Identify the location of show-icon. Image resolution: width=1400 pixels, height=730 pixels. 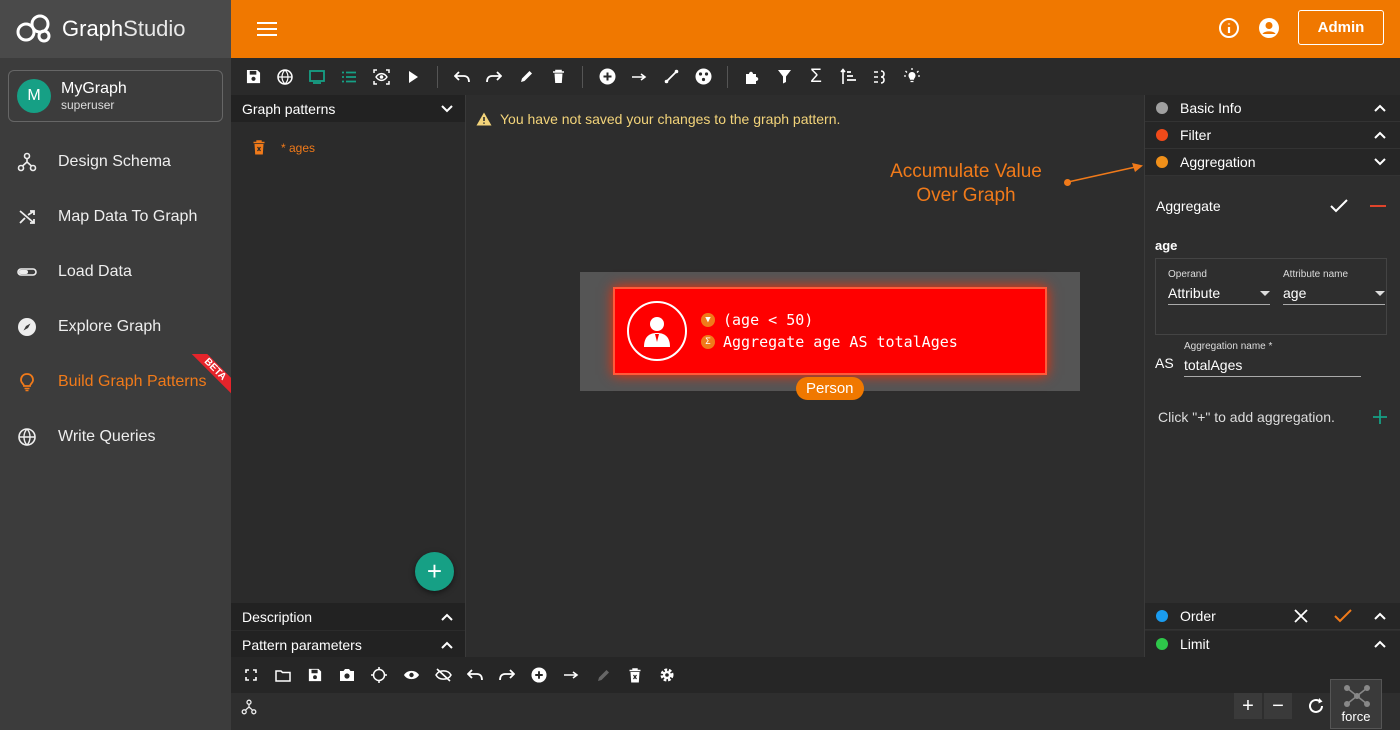
(411, 675).